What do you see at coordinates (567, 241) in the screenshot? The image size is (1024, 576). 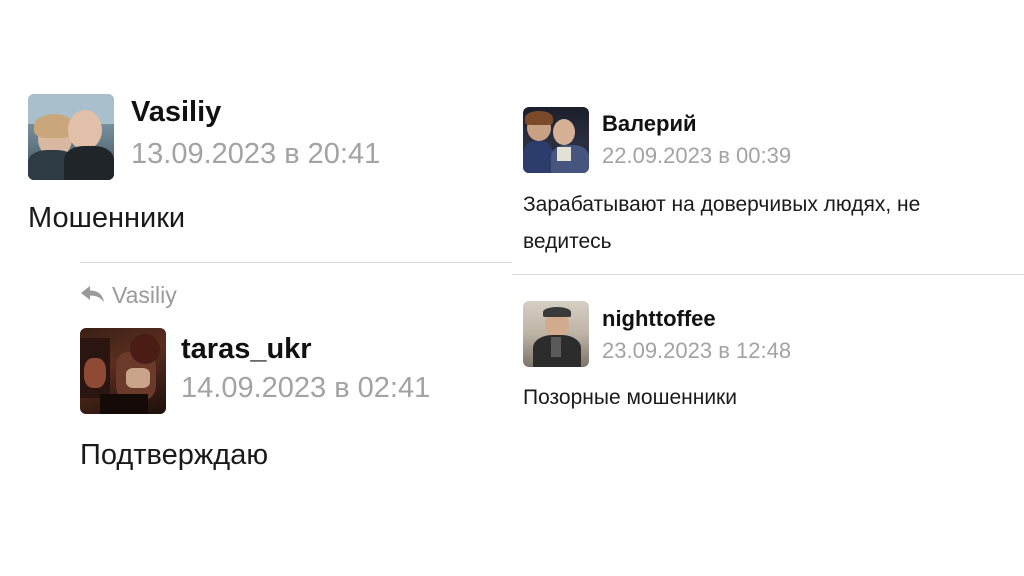 I see `comment-text-line-2: ведитесь` at bounding box center [567, 241].